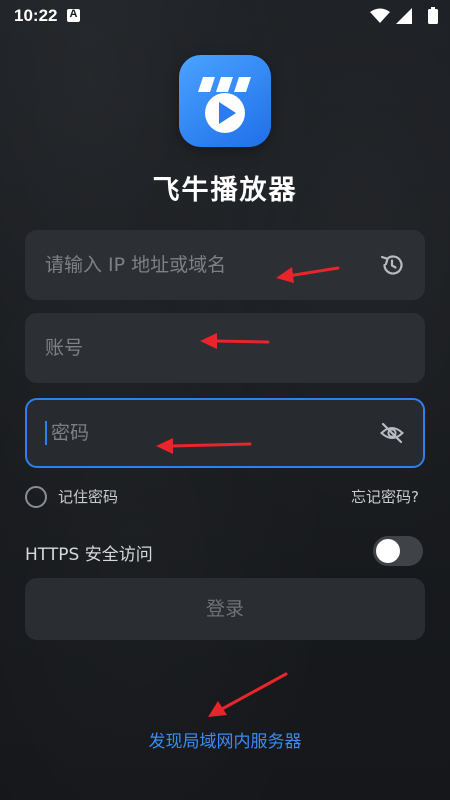 This screenshot has width=450, height=800. I want to click on remember-password-checkbox, so click(36, 497).